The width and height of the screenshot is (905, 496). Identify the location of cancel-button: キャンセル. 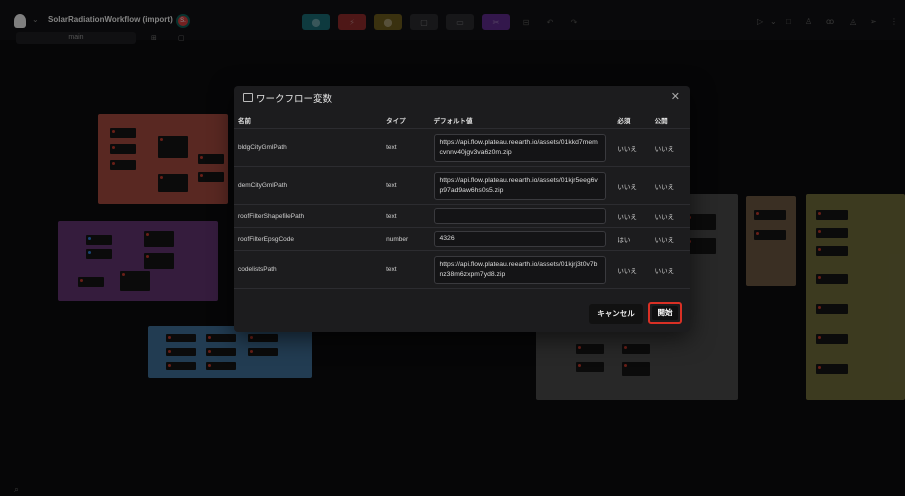
(616, 314).